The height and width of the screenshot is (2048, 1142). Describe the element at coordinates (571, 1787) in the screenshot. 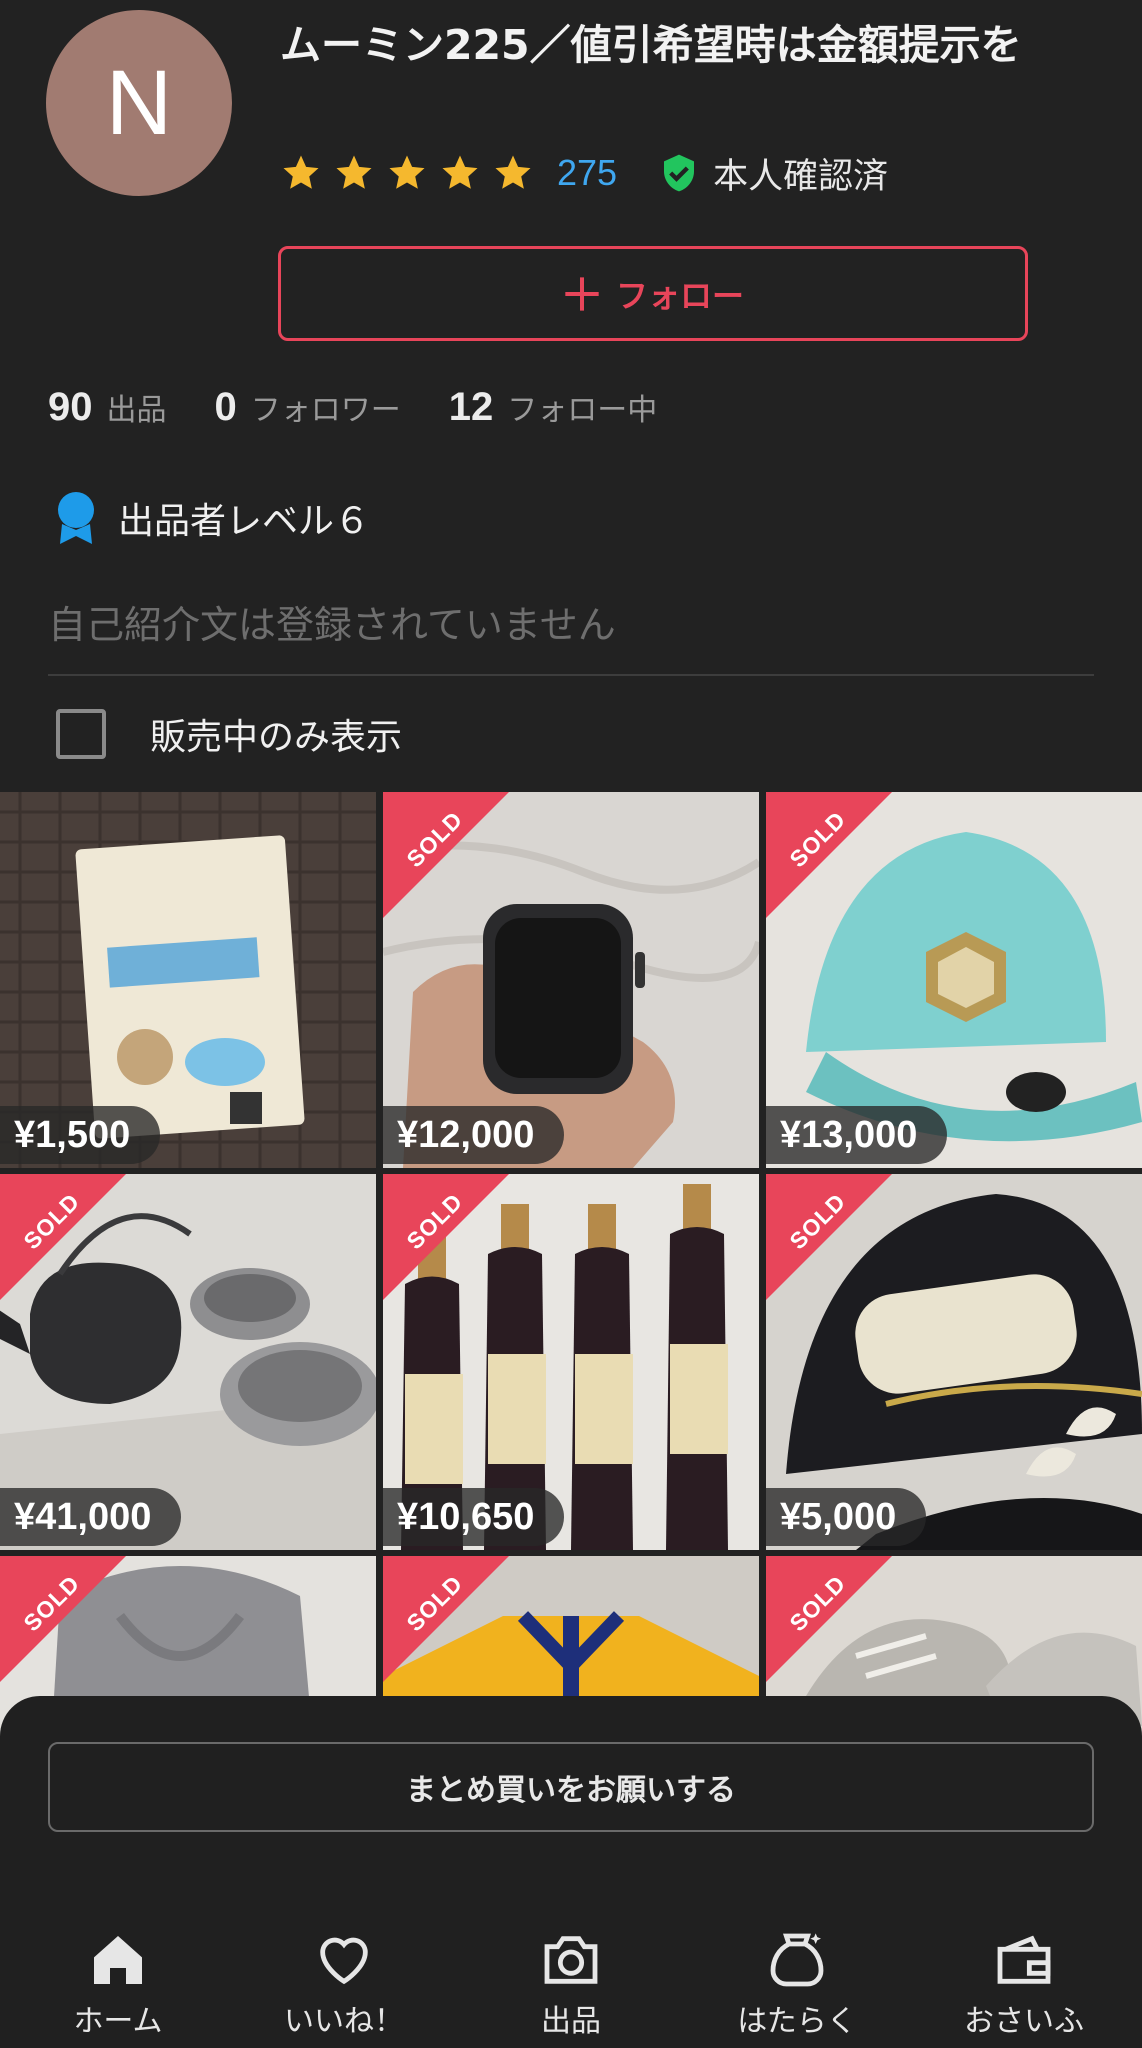

I see `bulk-buy-button: まとめ買いをお願いする` at that location.